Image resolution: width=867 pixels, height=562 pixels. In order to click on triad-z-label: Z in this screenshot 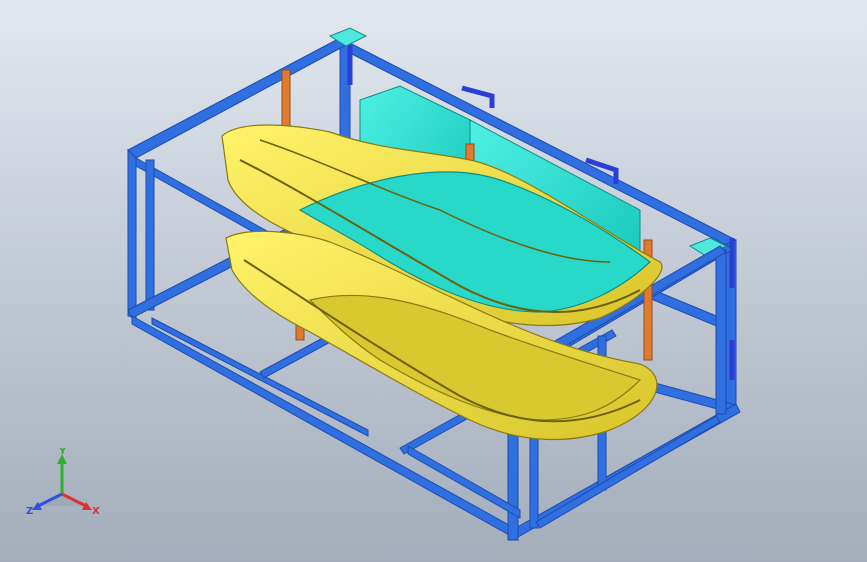, I will do `click(29, 511)`.